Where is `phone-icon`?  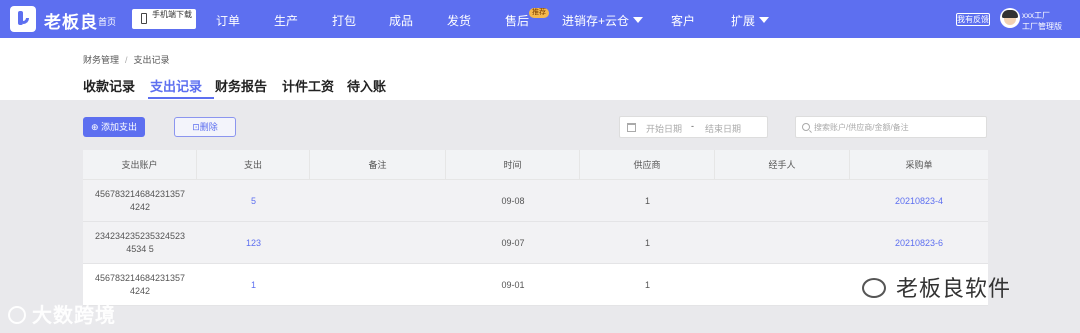 phone-icon is located at coordinates (144, 18).